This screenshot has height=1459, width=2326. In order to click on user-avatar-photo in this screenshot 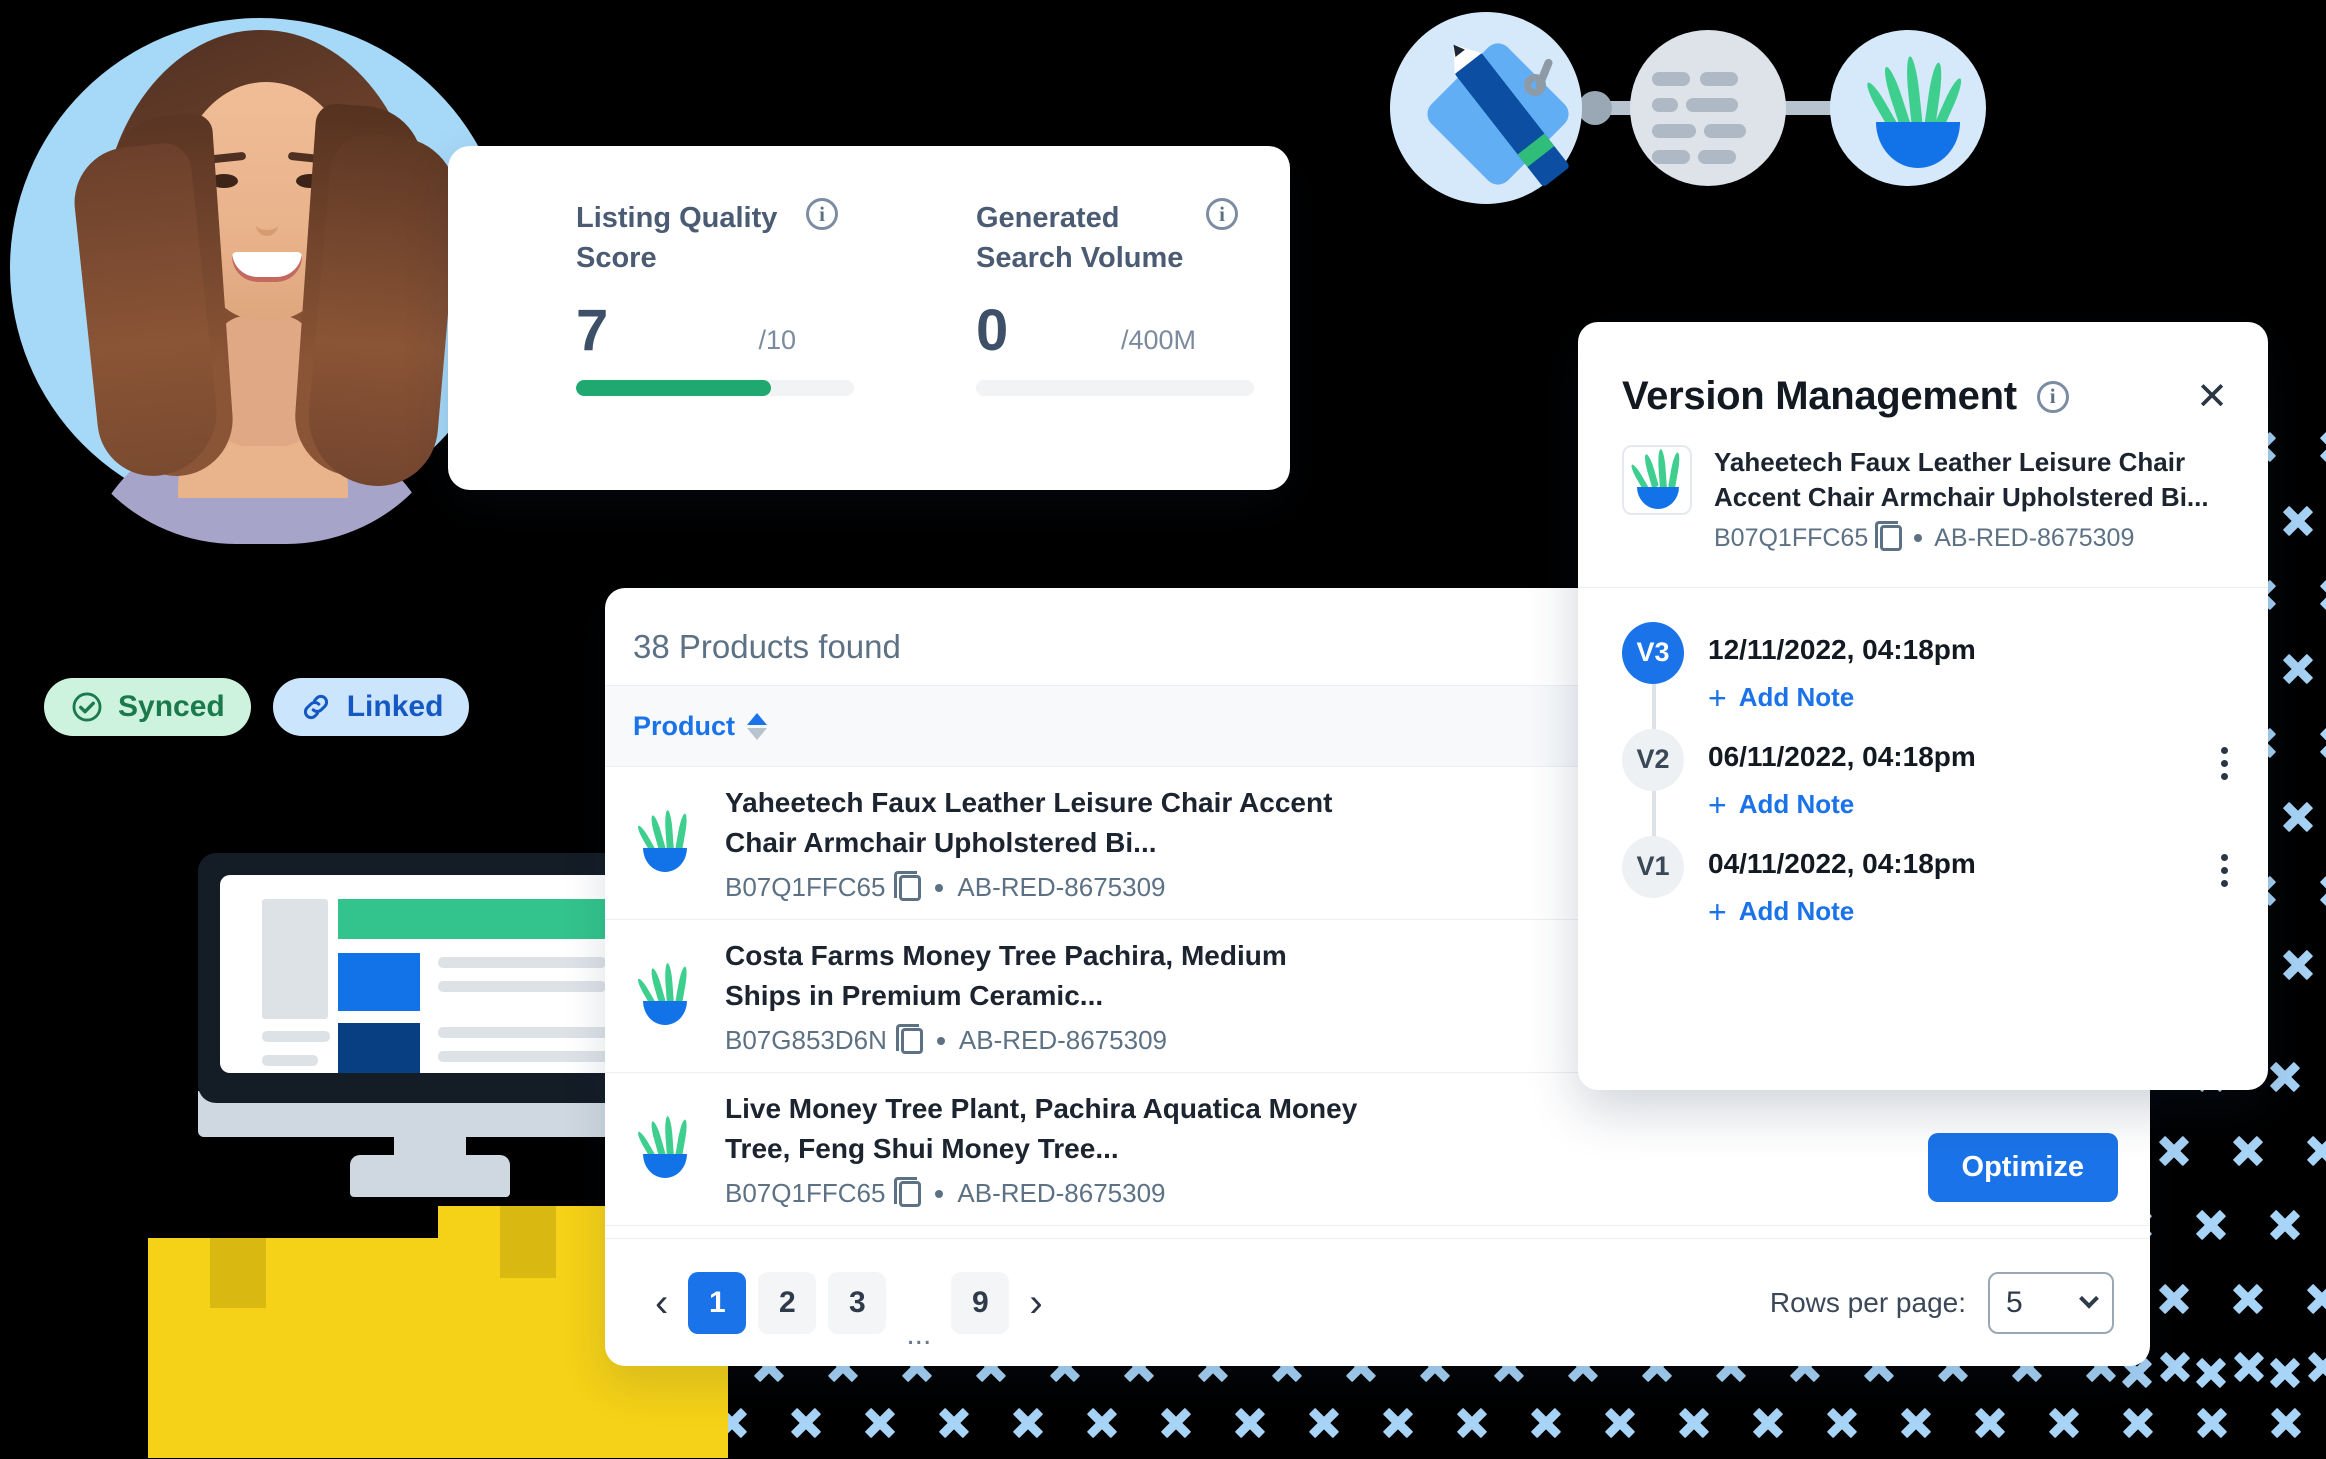, I will do `click(261, 272)`.